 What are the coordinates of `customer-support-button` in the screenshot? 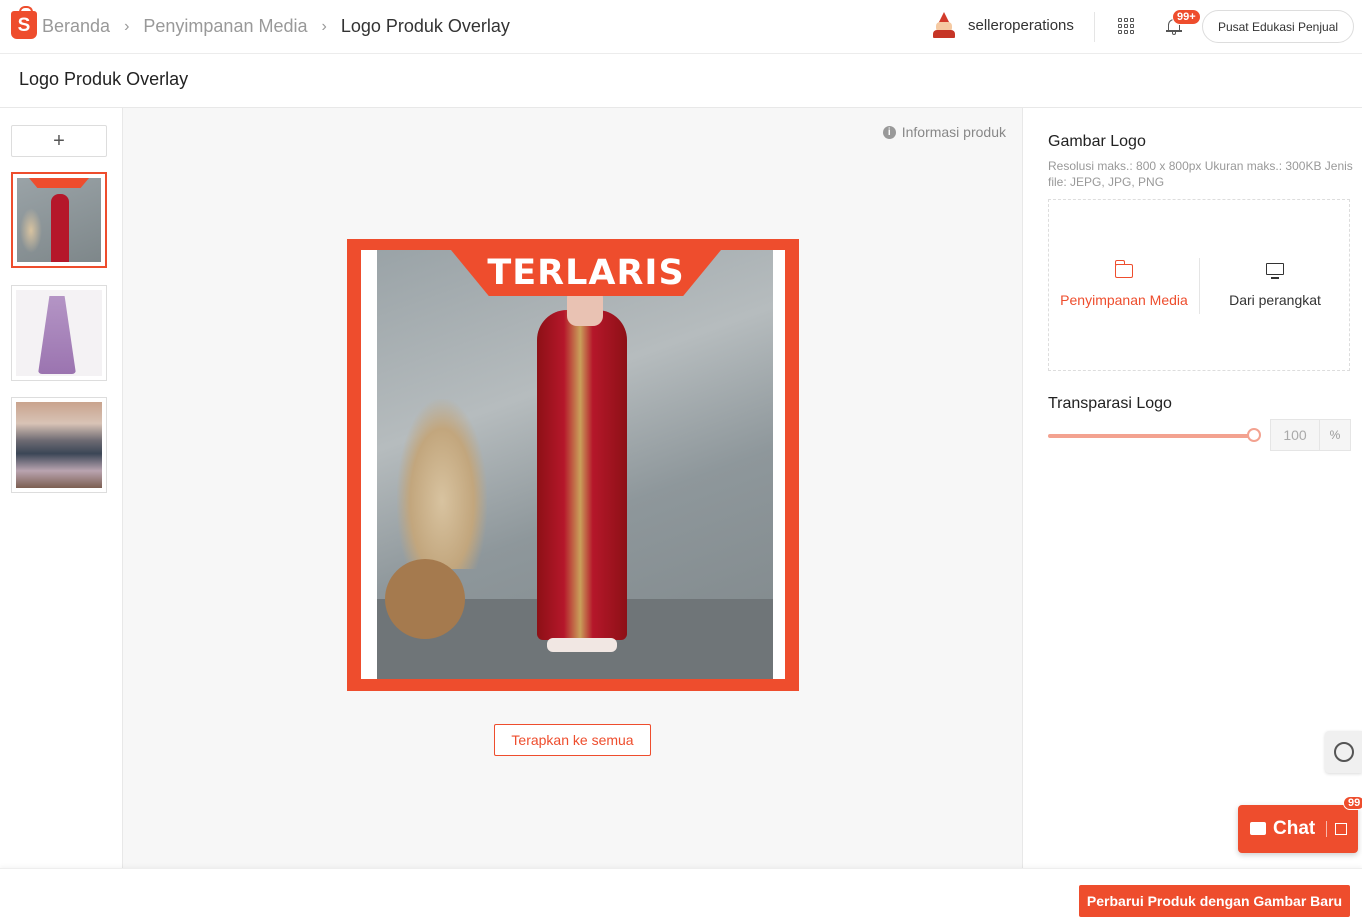 It's located at (1343, 752).